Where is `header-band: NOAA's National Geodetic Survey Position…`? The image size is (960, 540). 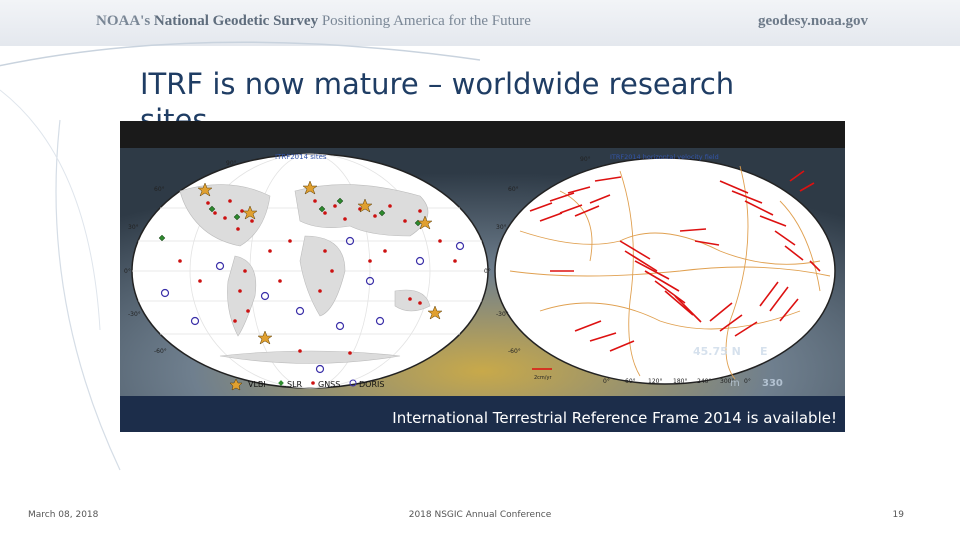 header-band: NOAA's National Geodetic Survey Position… is located at coordinates (480, 23).